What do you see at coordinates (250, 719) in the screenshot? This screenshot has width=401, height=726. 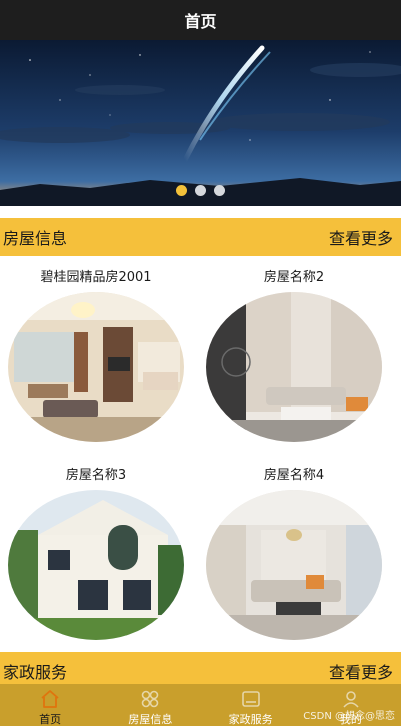 I see `tab-label: 家政服务` at bounding box center [250, 719].